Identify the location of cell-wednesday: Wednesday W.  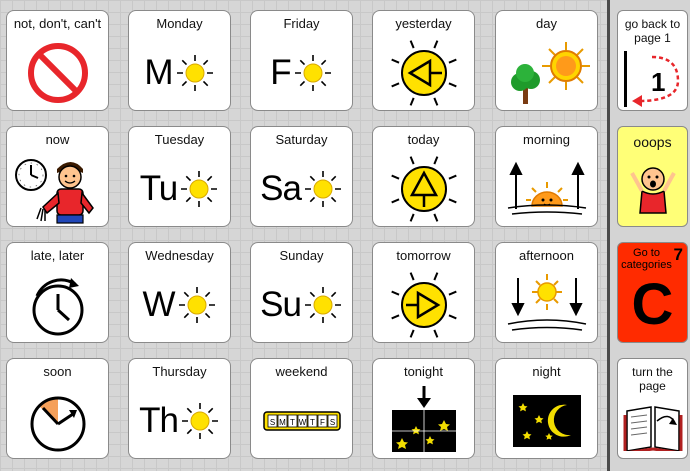
(179, 292).